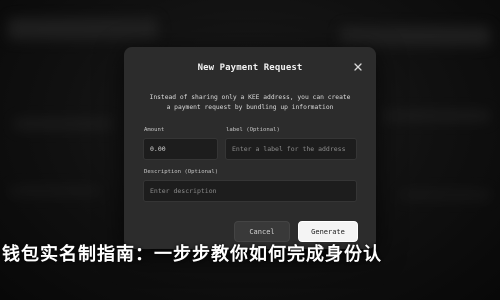 The width and height of the screenshot is (500, 300). I want to click on amount-input, so click(180, 149).